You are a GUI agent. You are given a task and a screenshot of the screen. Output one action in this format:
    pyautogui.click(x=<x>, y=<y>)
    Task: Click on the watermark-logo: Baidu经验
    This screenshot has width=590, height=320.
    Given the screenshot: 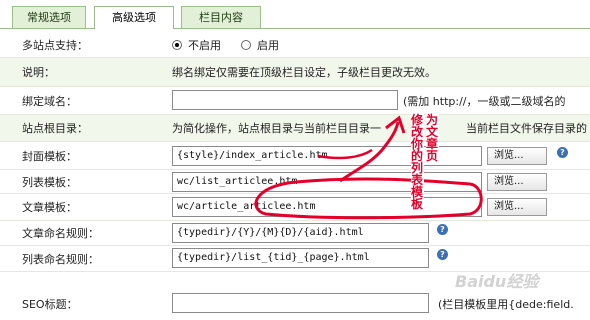 What is the action you would take?
    pyautogui.click(x=497, y=281)
    